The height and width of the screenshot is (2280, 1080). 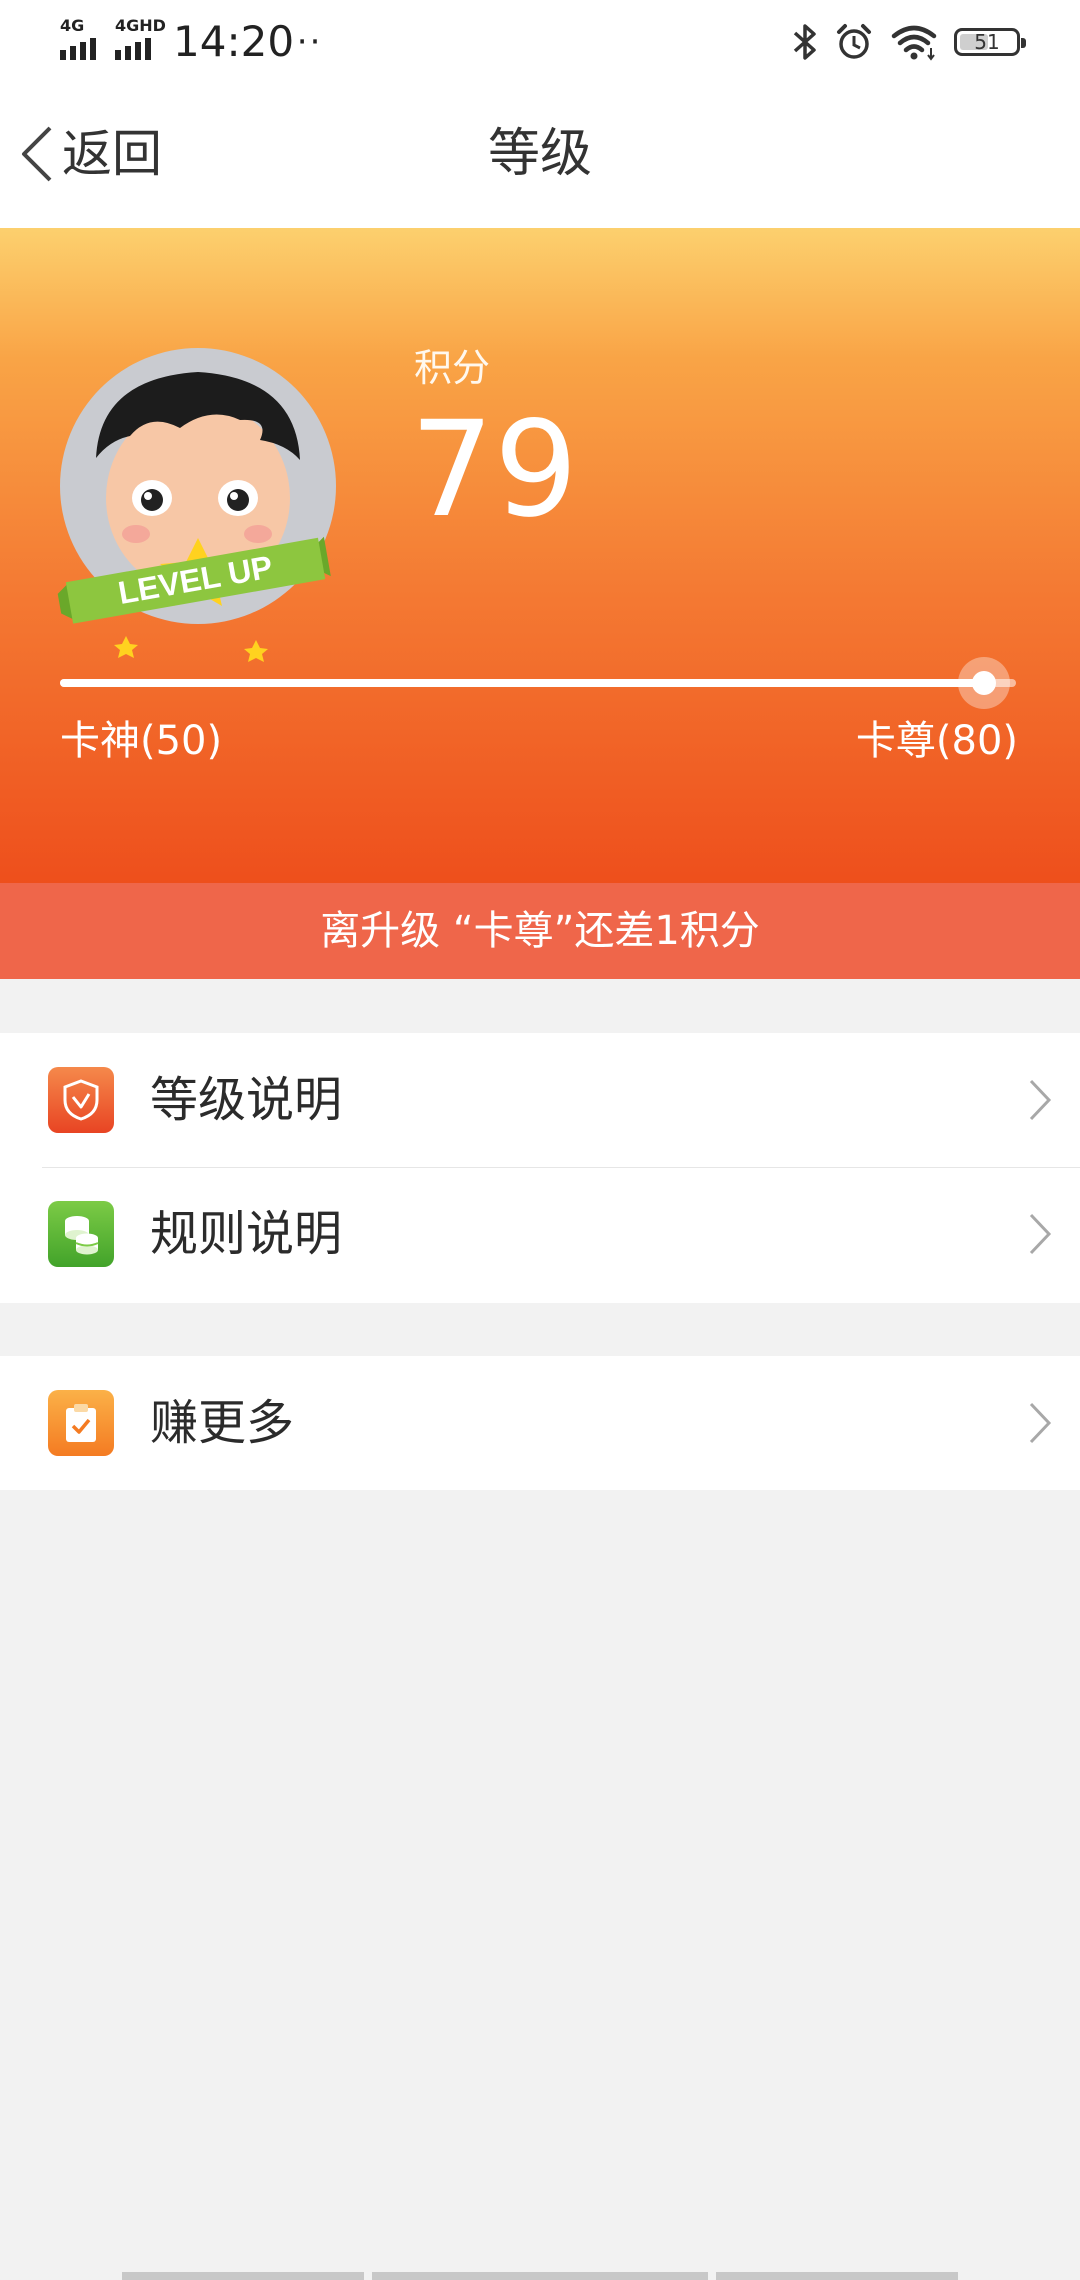 I want to click on signal-label-2: 4GHD, so click(x=140, y=25).